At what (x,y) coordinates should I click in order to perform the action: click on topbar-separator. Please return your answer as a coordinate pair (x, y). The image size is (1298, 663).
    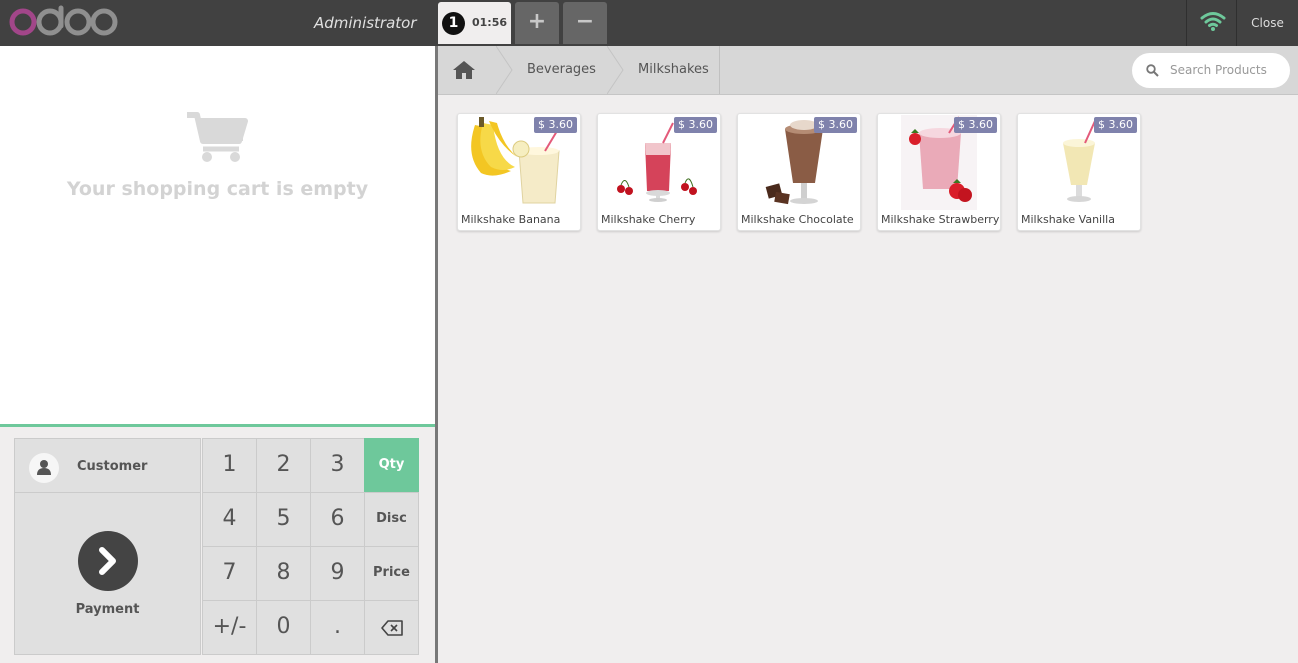
    Looking at the image, I should click on (1186, 23).